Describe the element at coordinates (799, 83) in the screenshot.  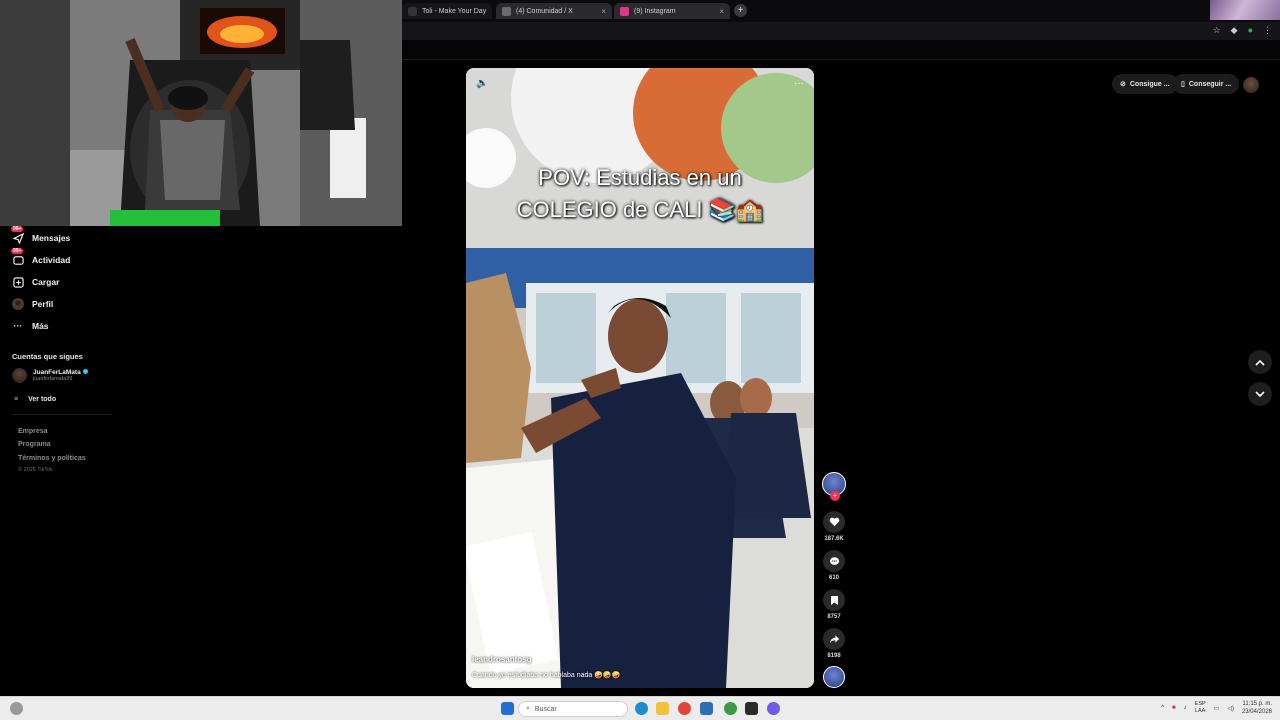
I see `more-options-icon: ···` at that location.